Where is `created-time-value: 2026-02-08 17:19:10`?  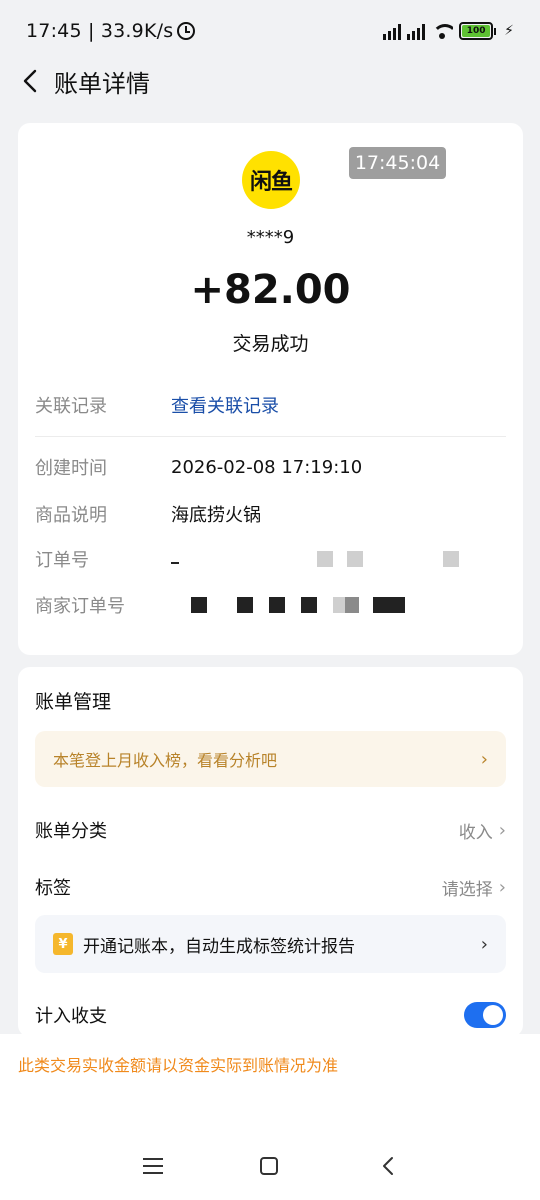
created-time-value: 2026-02-08 17:19:10 is located at coordinates (267, 467).